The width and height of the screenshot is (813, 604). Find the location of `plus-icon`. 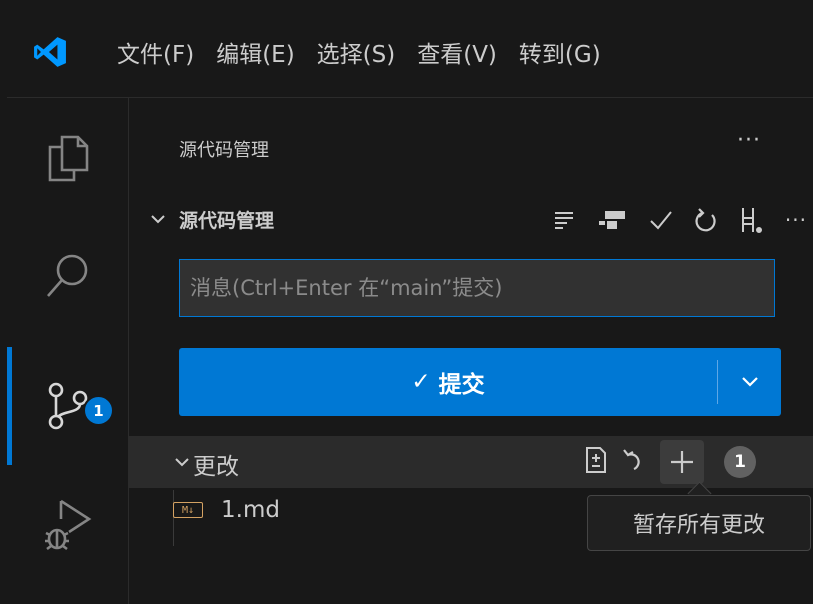

plus-icon is located at coordinates (682, 462).